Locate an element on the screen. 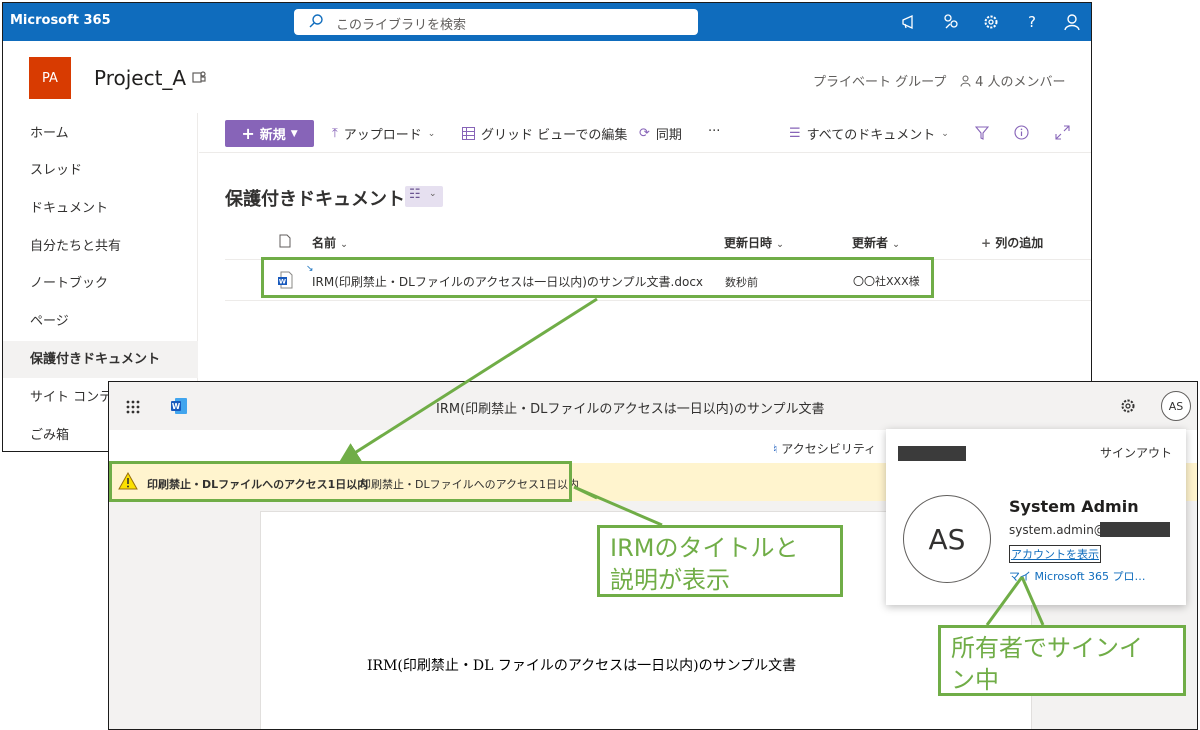 Image resolution: width=1200 pixels, height=730 pixels. callout-owner: 所有者でサインイ ン中 is located at coordinates (1062, 660).